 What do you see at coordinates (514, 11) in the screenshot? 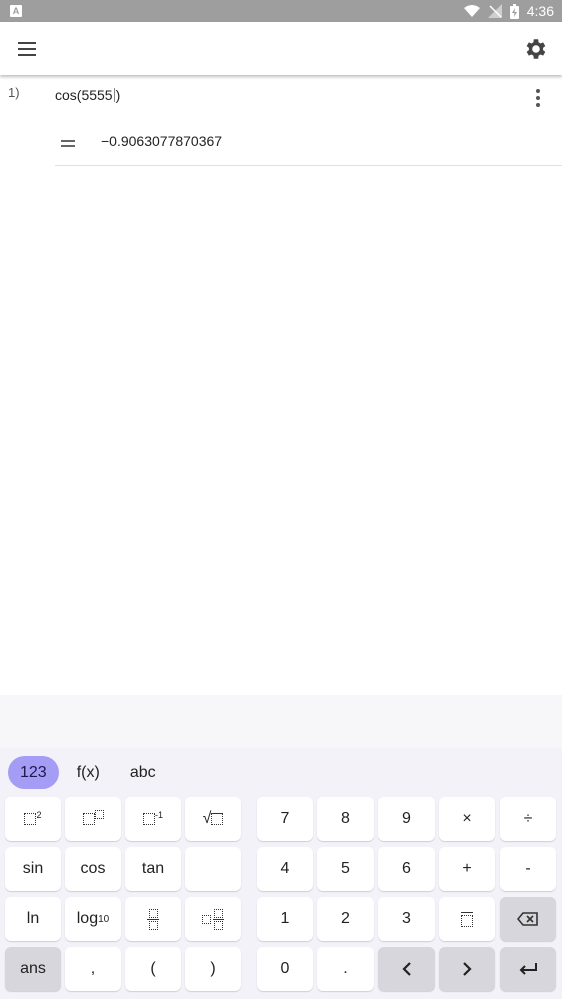
I see `battery-icon` at bounding box center [514, 11].